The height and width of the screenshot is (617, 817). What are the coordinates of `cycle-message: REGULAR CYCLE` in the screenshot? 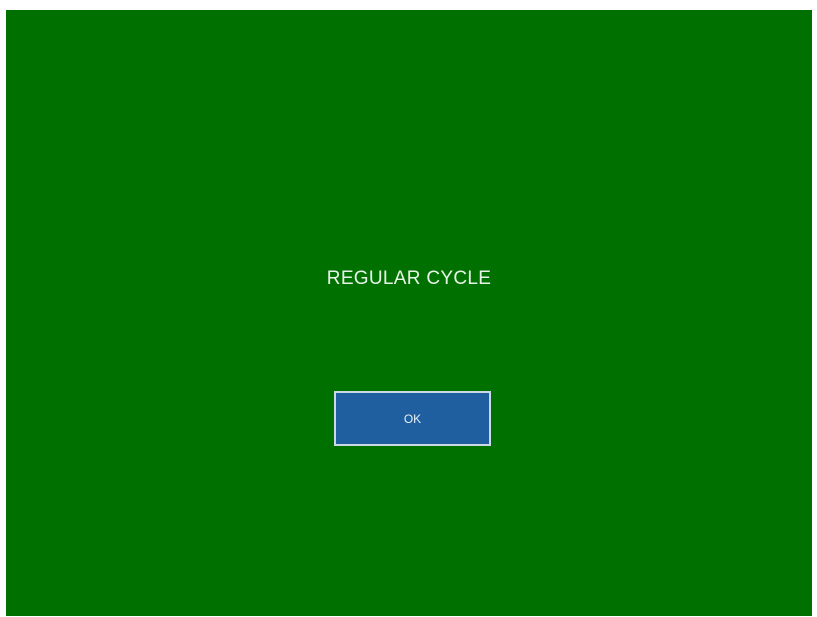 It's located at (409, 278).